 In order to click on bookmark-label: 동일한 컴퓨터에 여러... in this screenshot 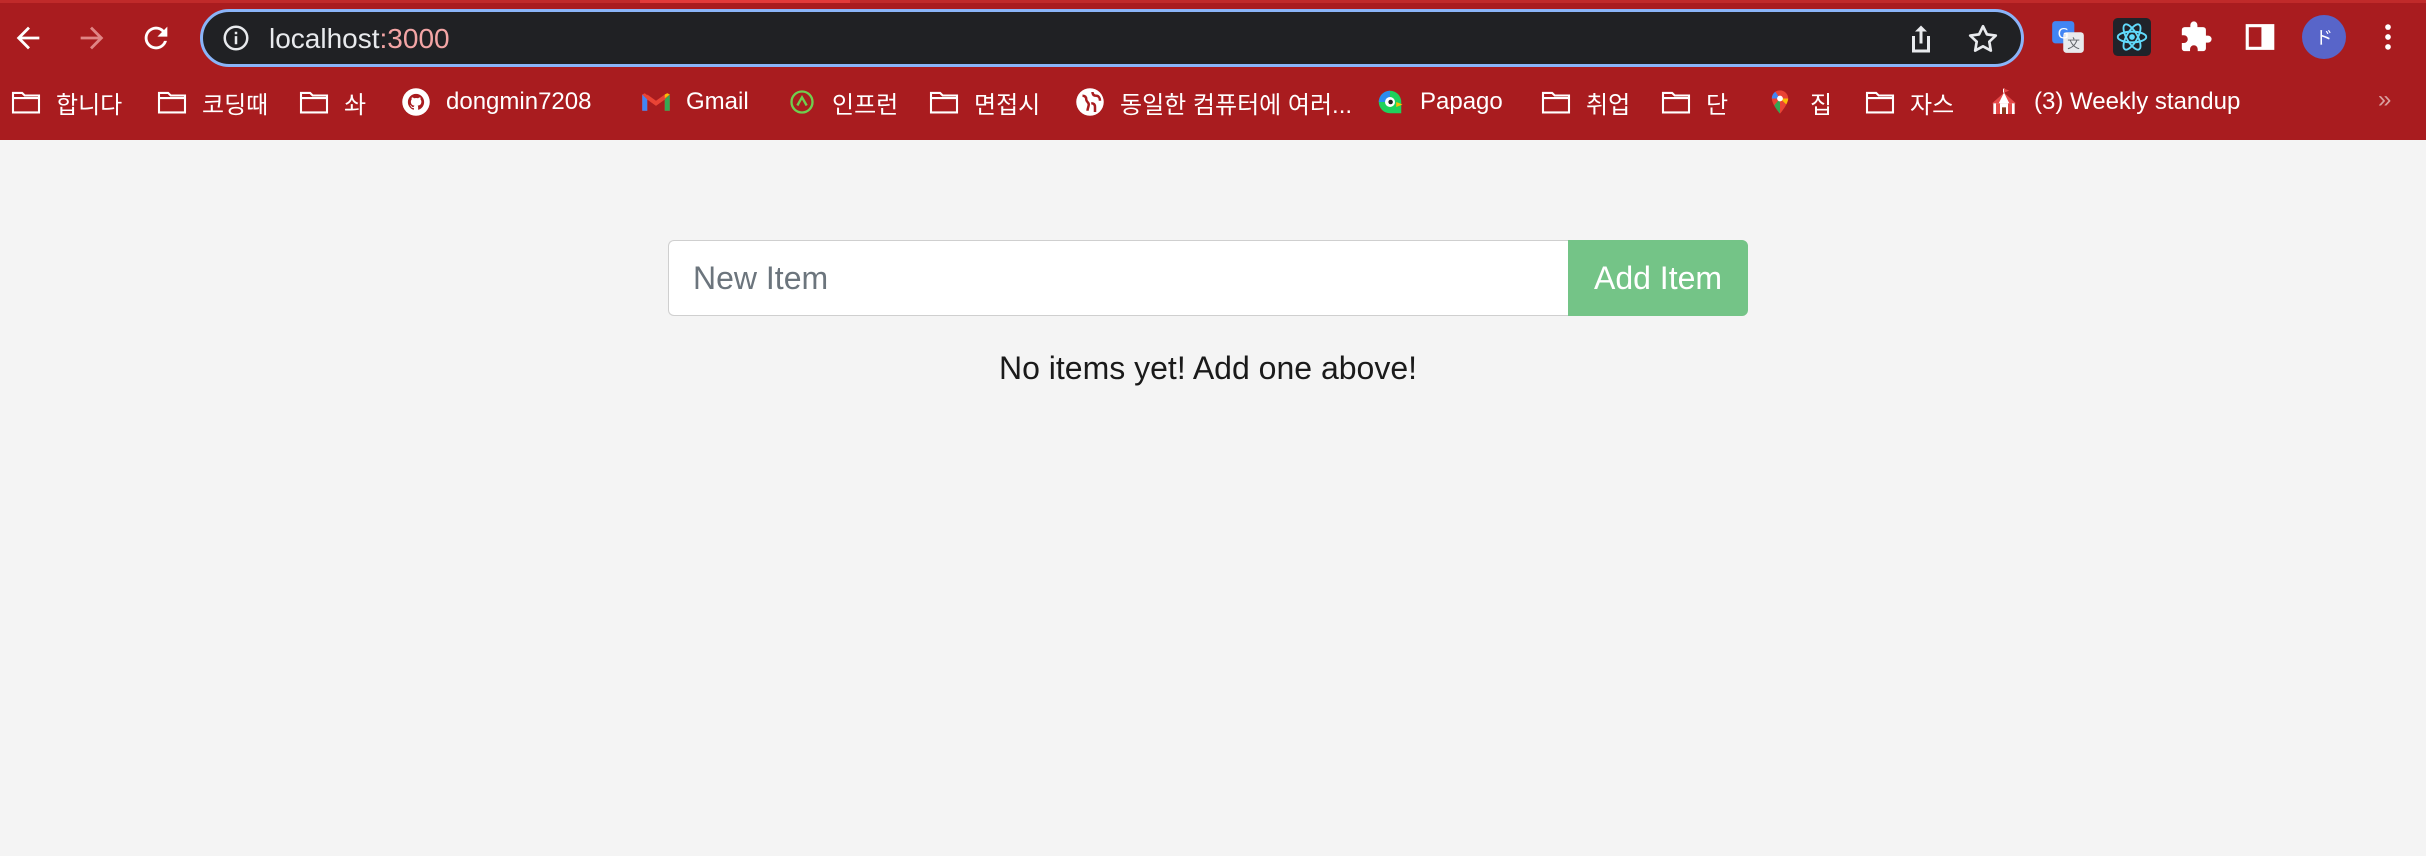, I will do `click(1236, 105)`.